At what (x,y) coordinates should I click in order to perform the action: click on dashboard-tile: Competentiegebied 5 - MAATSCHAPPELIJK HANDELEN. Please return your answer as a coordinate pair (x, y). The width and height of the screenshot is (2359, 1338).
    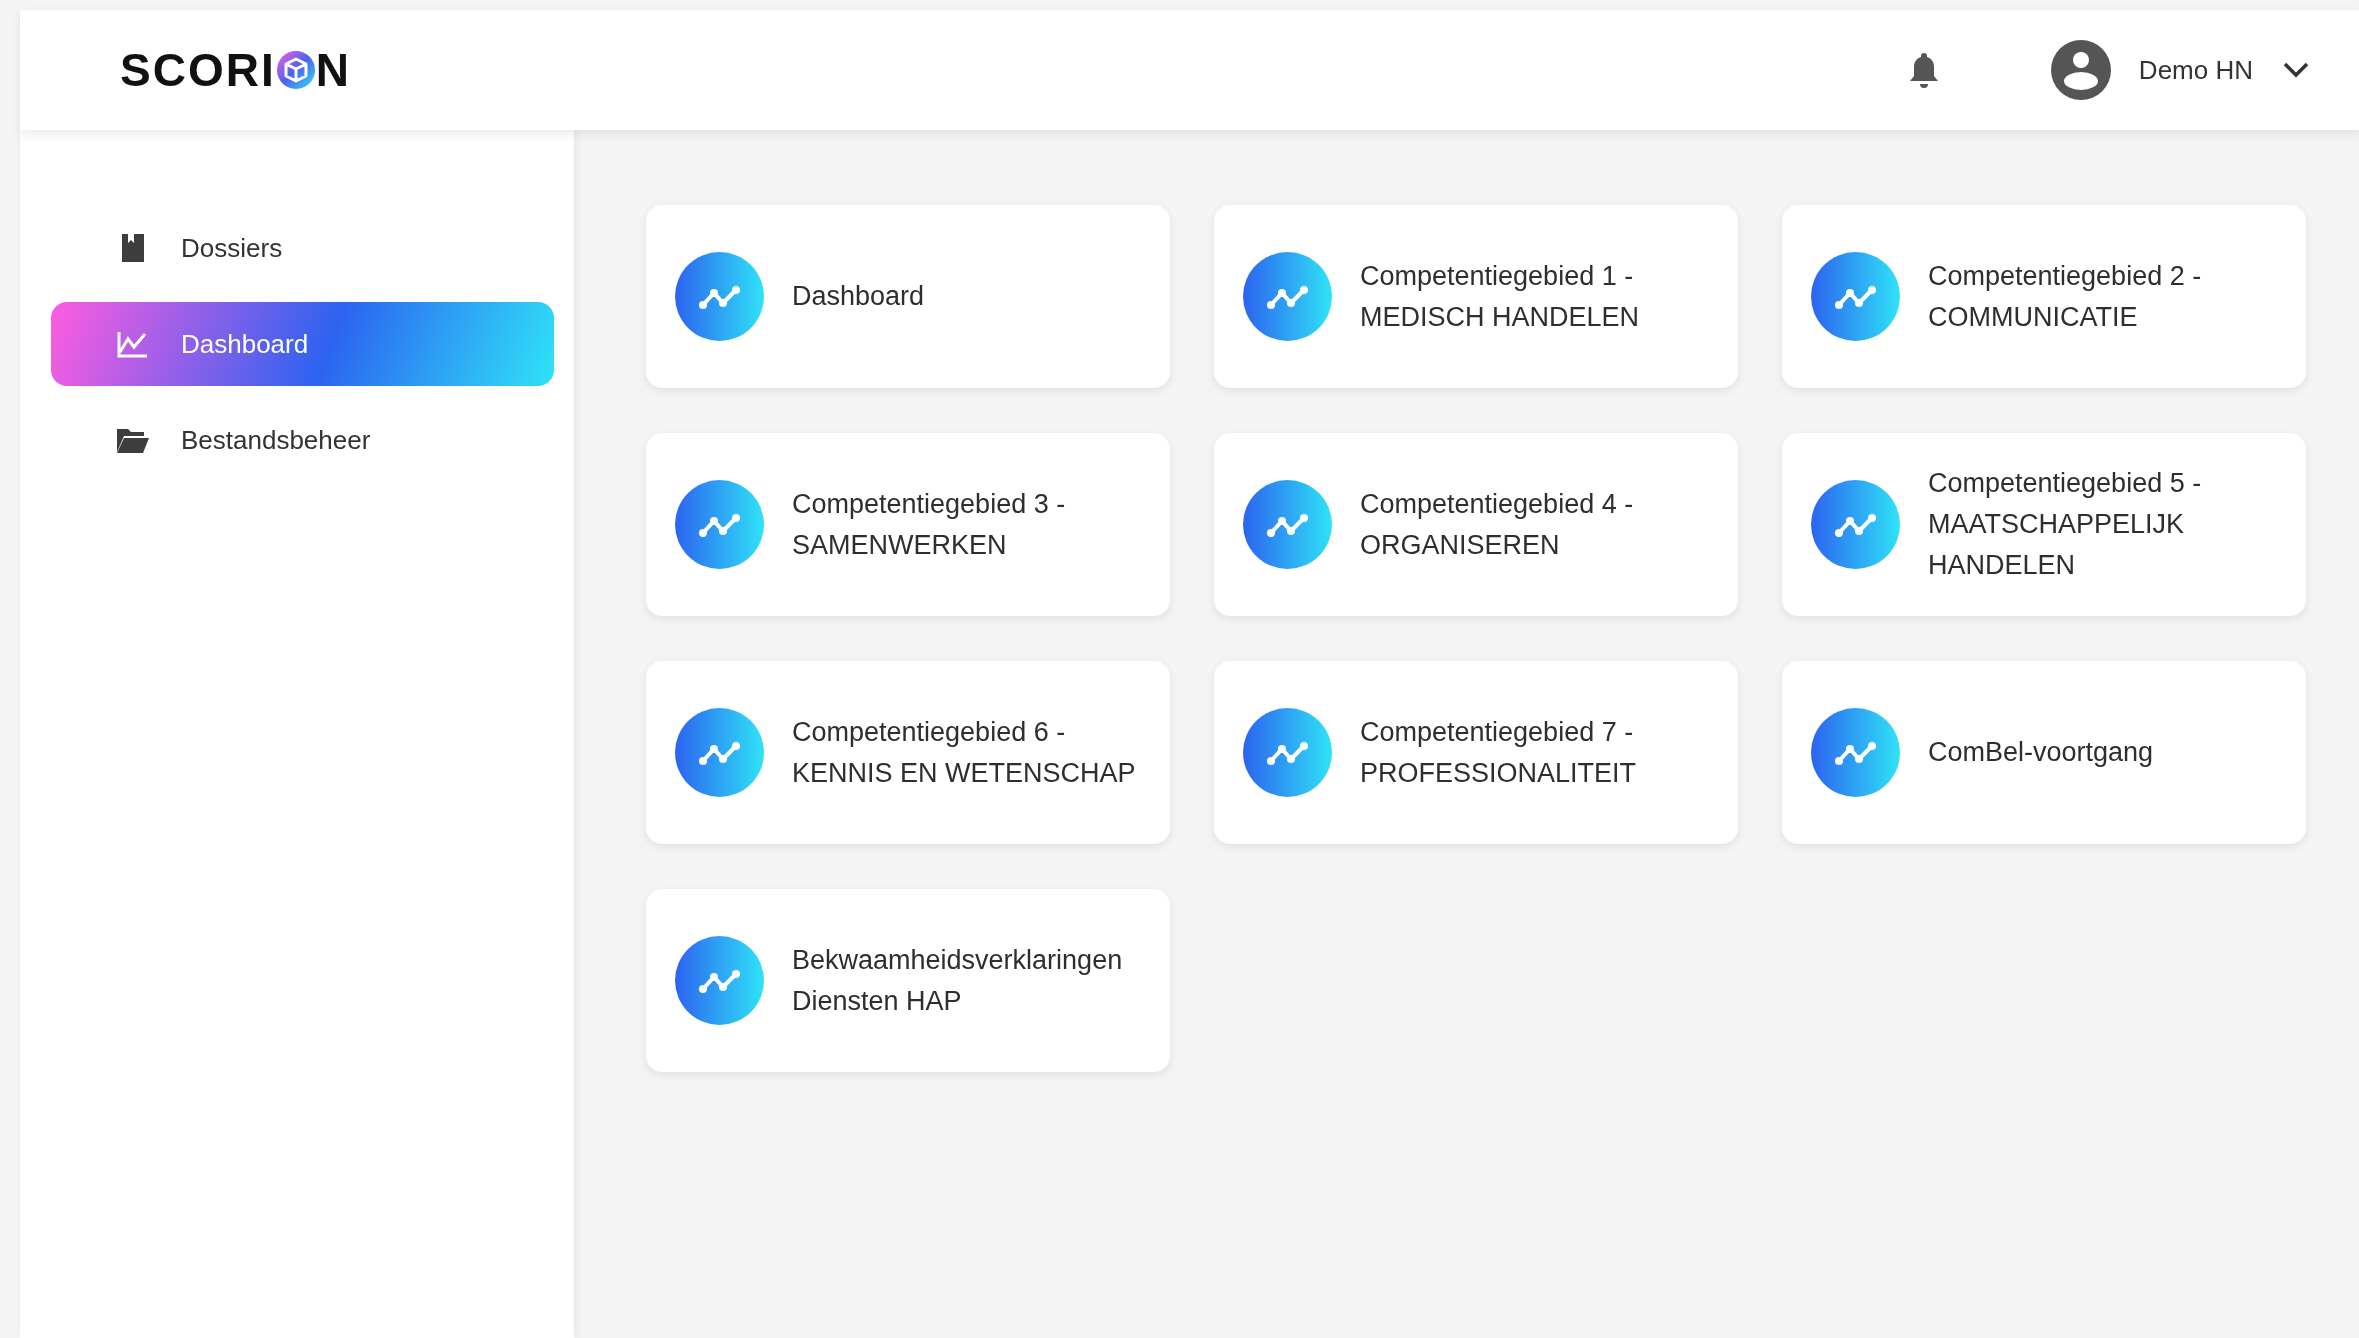
    Looking at the image, I should click on (2044, 524).